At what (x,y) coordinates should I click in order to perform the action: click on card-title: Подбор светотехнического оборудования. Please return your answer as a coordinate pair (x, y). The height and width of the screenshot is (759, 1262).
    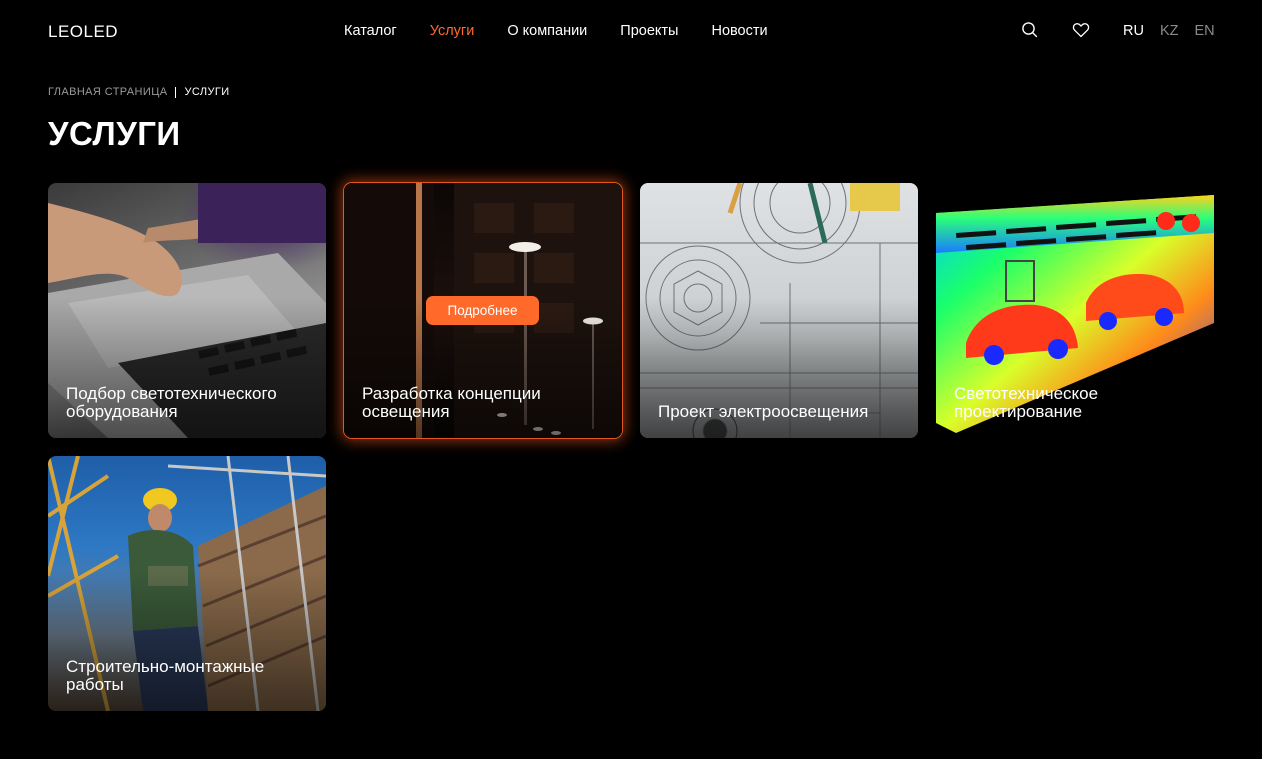
    Looking at the image, I should click on (171, 402).